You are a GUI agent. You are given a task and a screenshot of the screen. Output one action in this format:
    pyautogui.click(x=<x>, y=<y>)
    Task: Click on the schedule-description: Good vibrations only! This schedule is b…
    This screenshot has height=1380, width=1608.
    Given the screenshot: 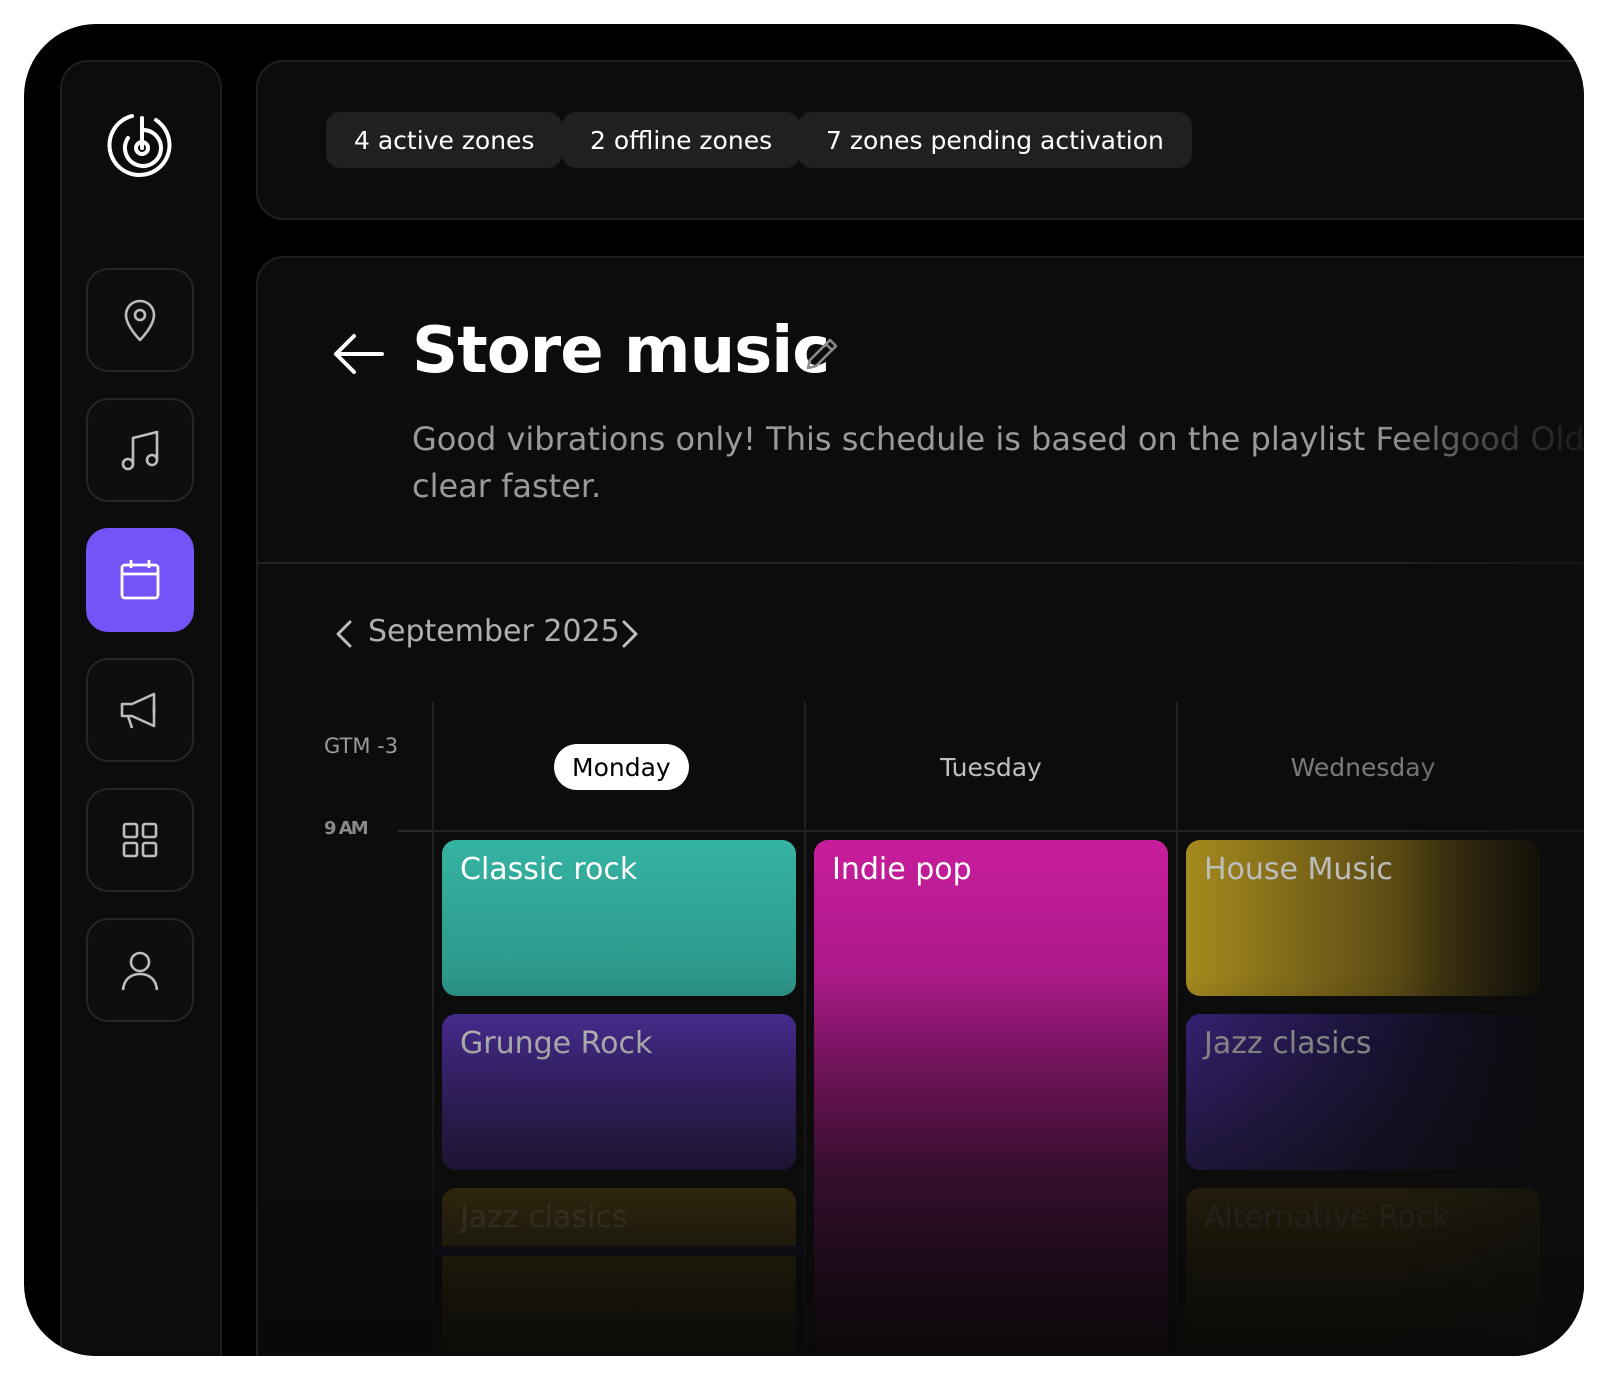 What is the action you would take?
    pyautogui.click(x=998, y=462)
    